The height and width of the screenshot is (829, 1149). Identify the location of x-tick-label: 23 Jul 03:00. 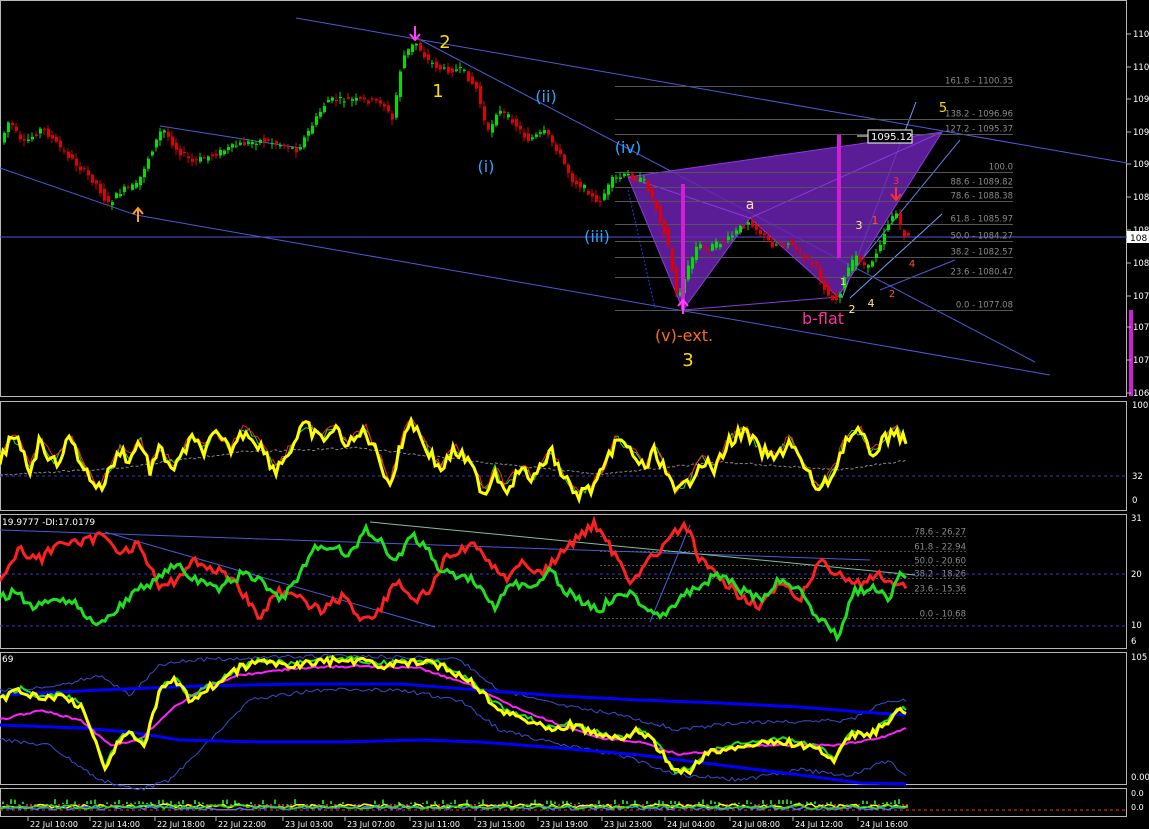
(309, 824).